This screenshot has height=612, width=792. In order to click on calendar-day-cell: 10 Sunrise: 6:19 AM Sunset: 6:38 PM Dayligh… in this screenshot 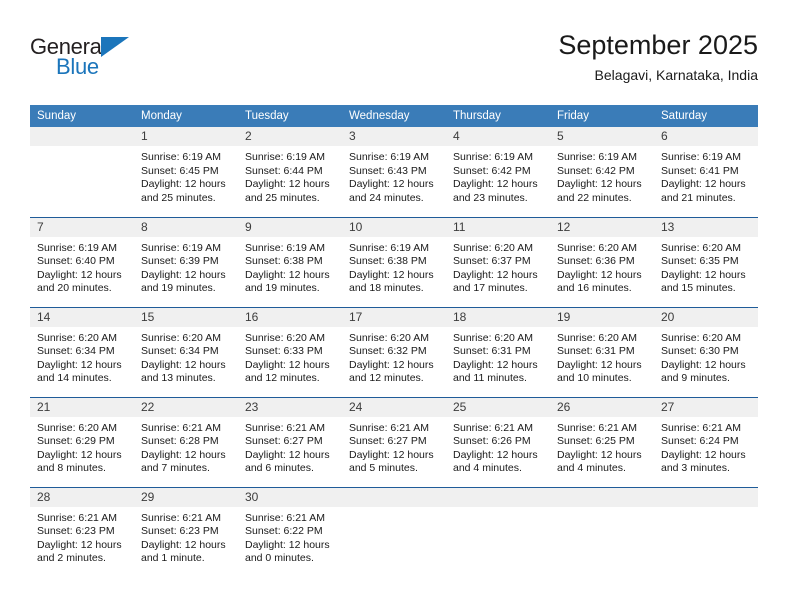, I will do `click(394, 261)`.